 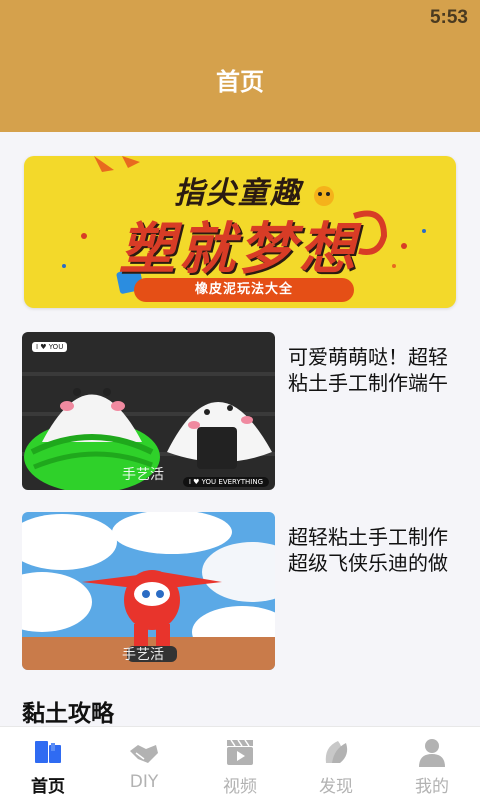 I want to click on tab-label: 视频, so click(x=240, y=787).